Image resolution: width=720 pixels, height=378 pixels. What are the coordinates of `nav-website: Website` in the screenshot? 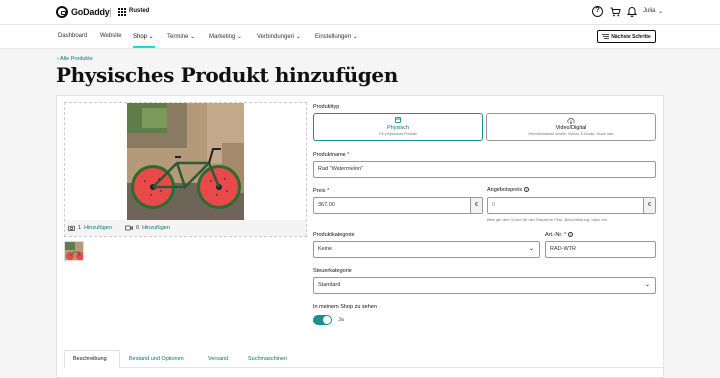 It's located at (111, 36).